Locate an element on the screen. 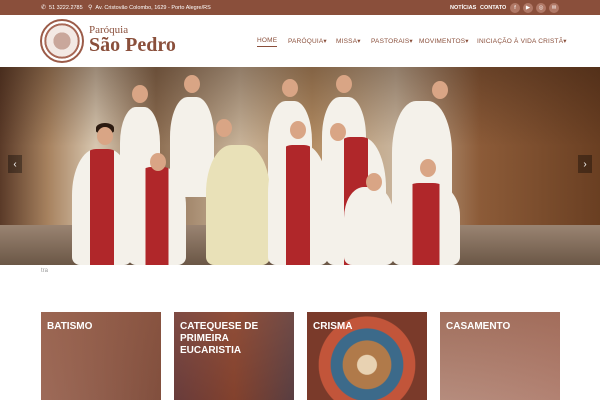  email-icon: ✉ is located at coordinates (554, 8).